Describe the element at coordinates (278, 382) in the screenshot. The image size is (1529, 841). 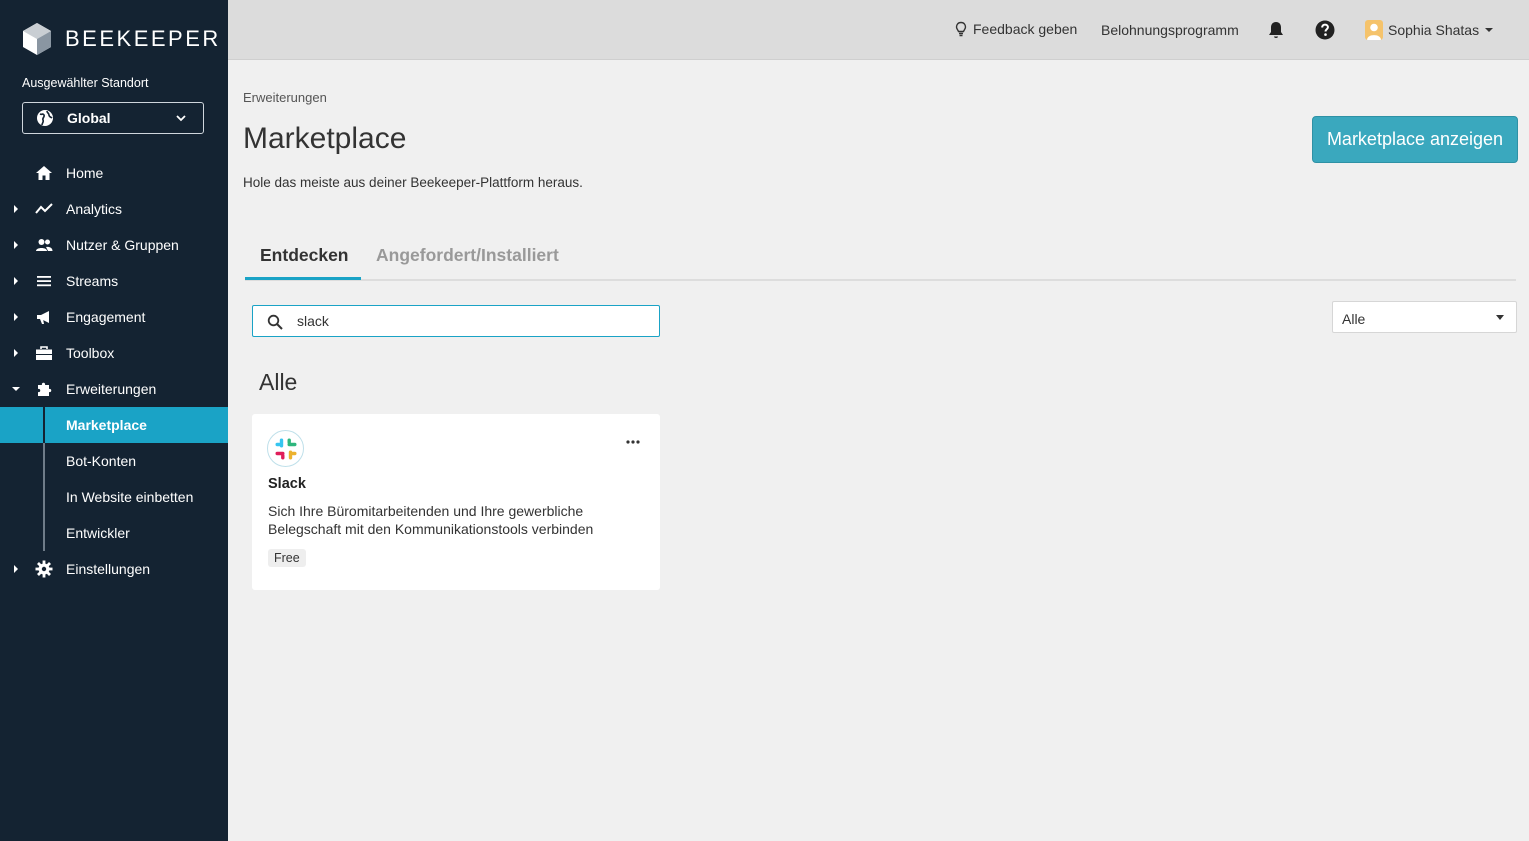
I see `section-title: Alle` at that location.